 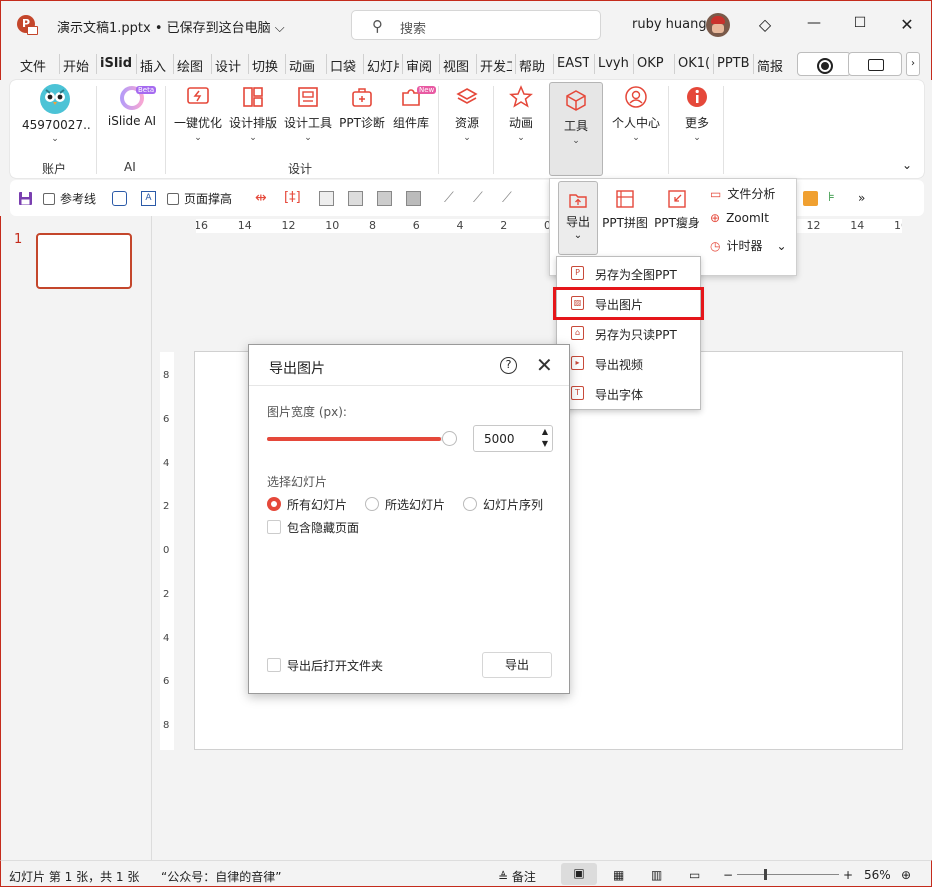 I want to click on timer-button: ◷ 计时器 ⌄, so click(x=748, y=245).